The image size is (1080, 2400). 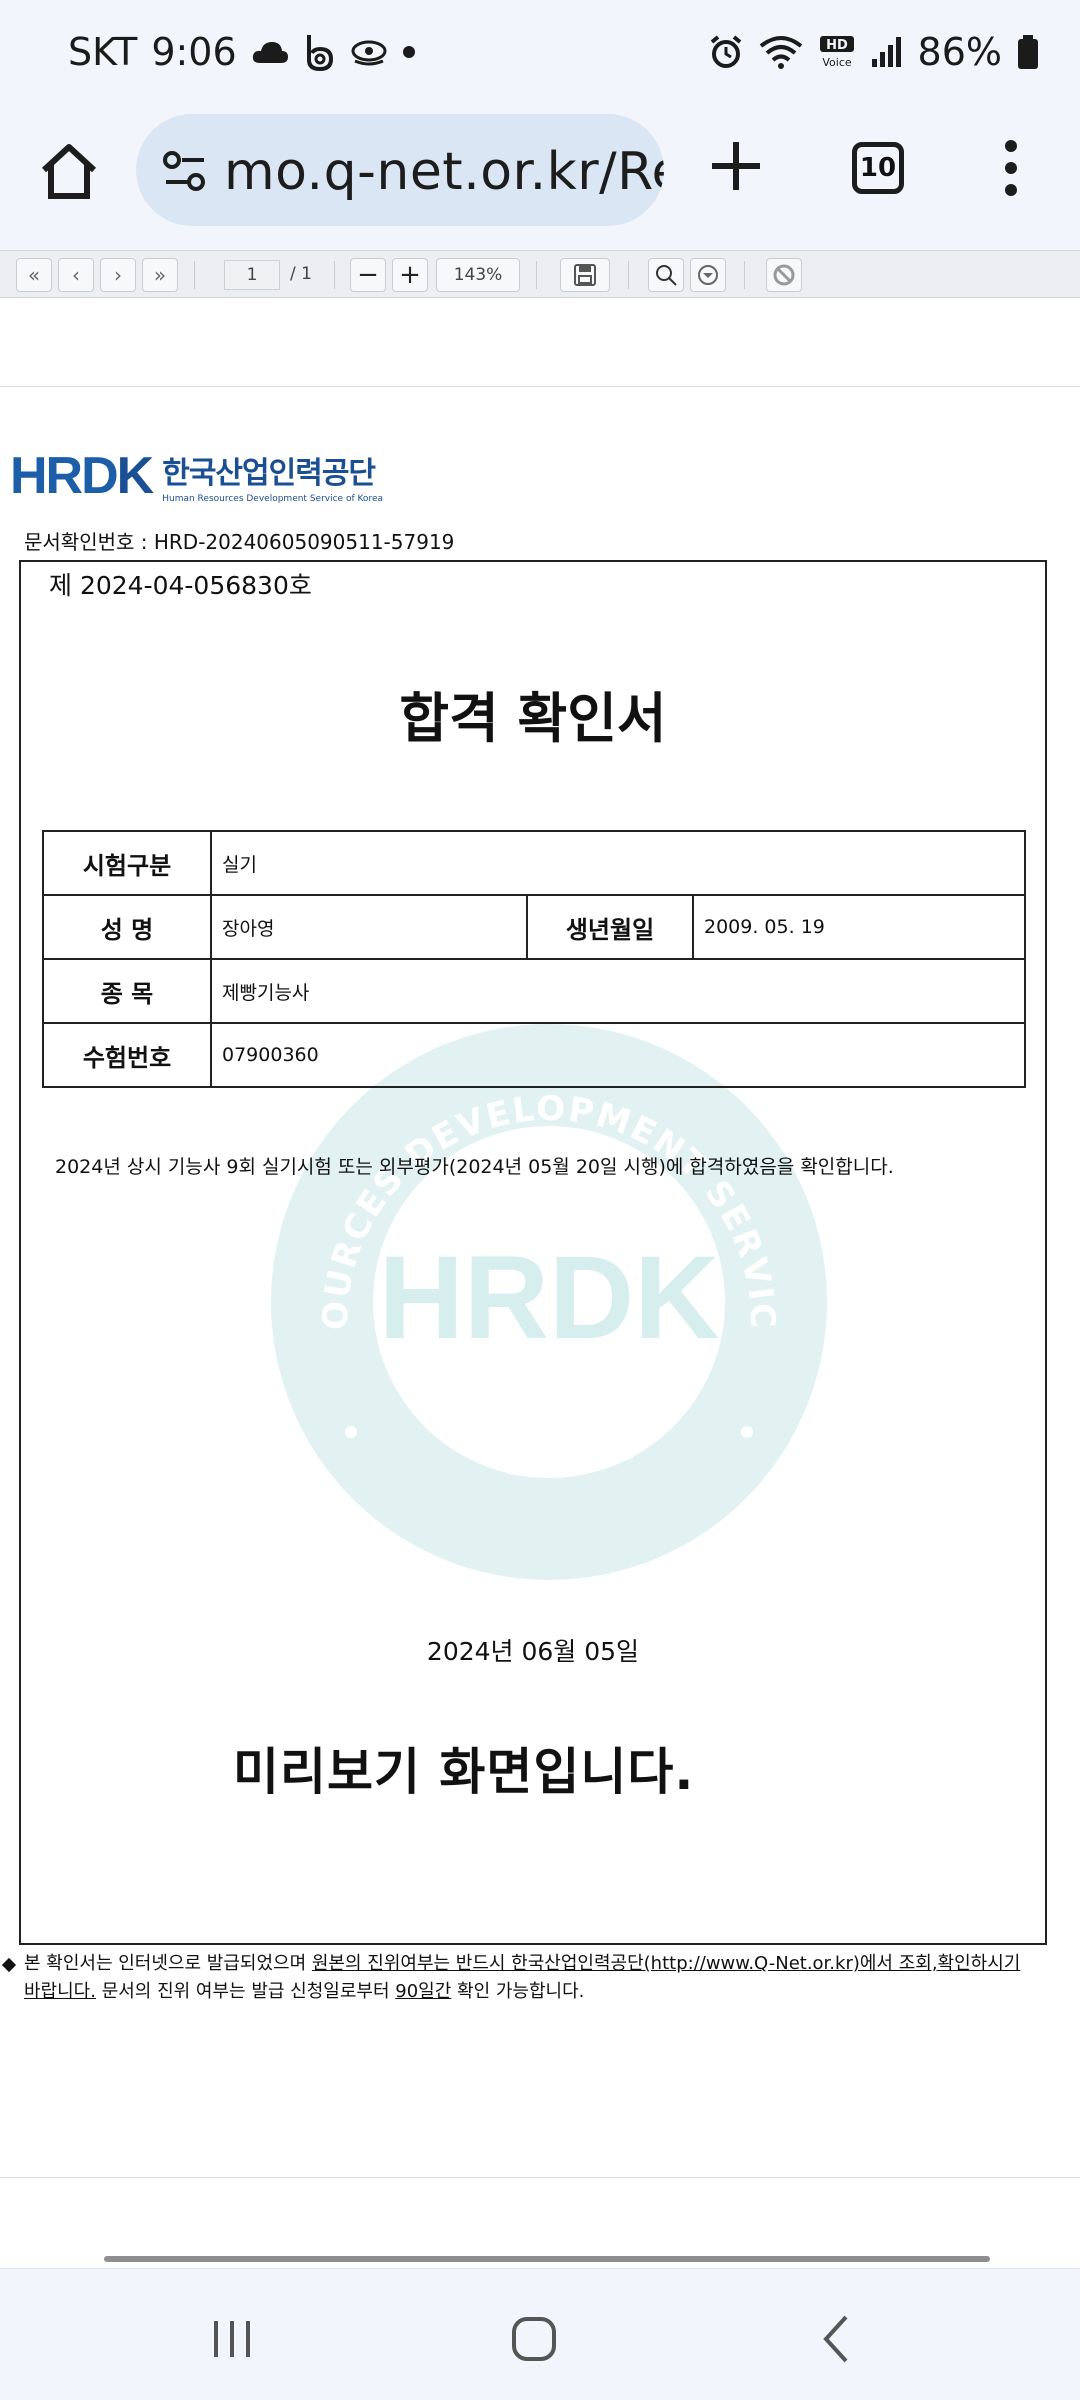 What do you see at coordinates (666, 275) in the screenshot?
I see `search-icon` at bounding box center [666, 275].